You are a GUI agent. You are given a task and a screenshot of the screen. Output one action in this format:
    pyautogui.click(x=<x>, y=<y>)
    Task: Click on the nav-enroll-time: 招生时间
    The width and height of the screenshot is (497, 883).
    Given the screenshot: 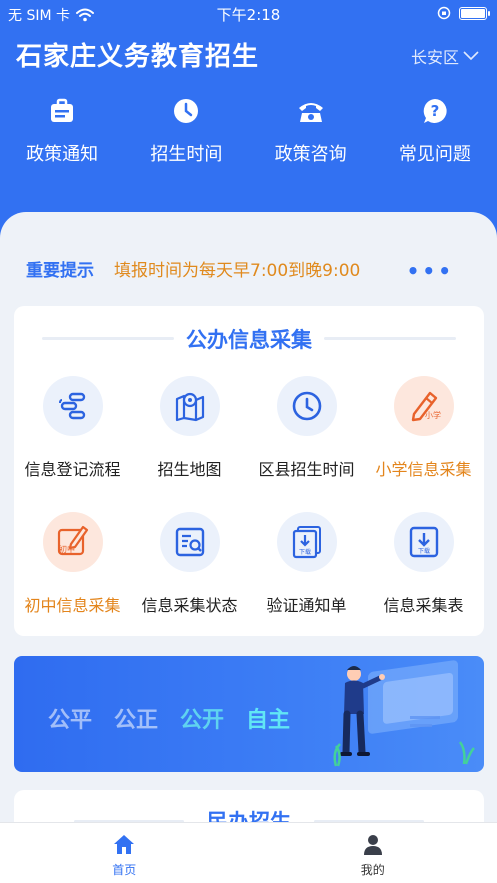 What is the action you would take?
    pyautogui.click(x=186, y=131)
    